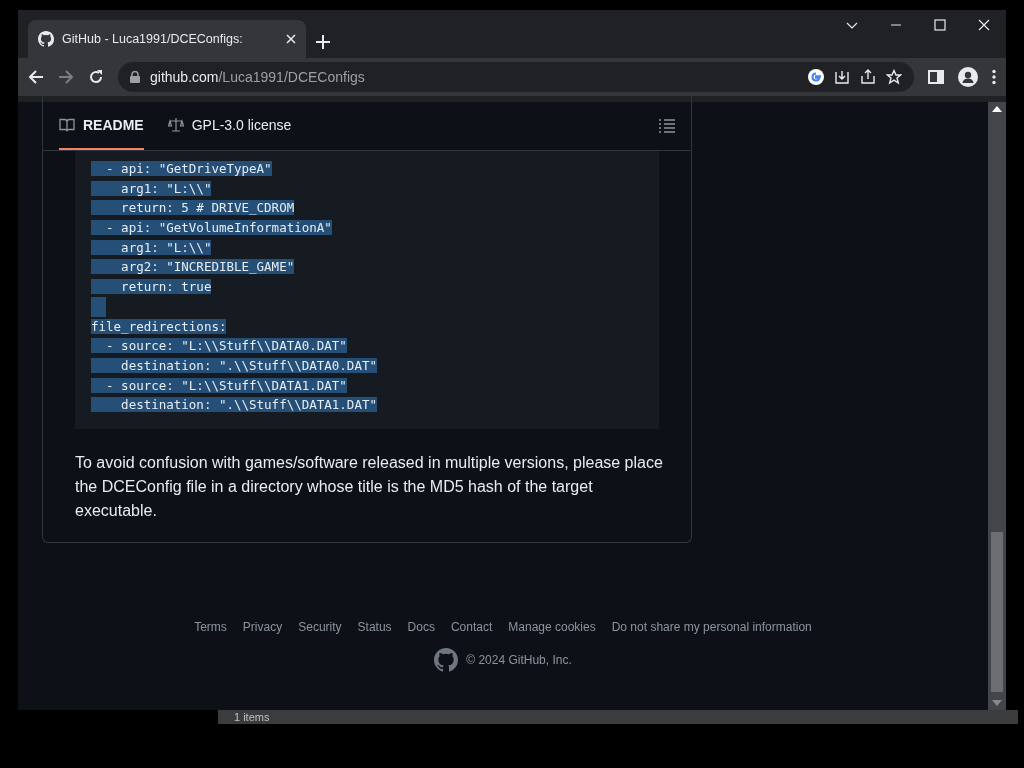 The width and height of the screenshot is (1024, 768). Describe the element at coordinates (868, 77) in the screenshot. I see `share-icon` at that location.